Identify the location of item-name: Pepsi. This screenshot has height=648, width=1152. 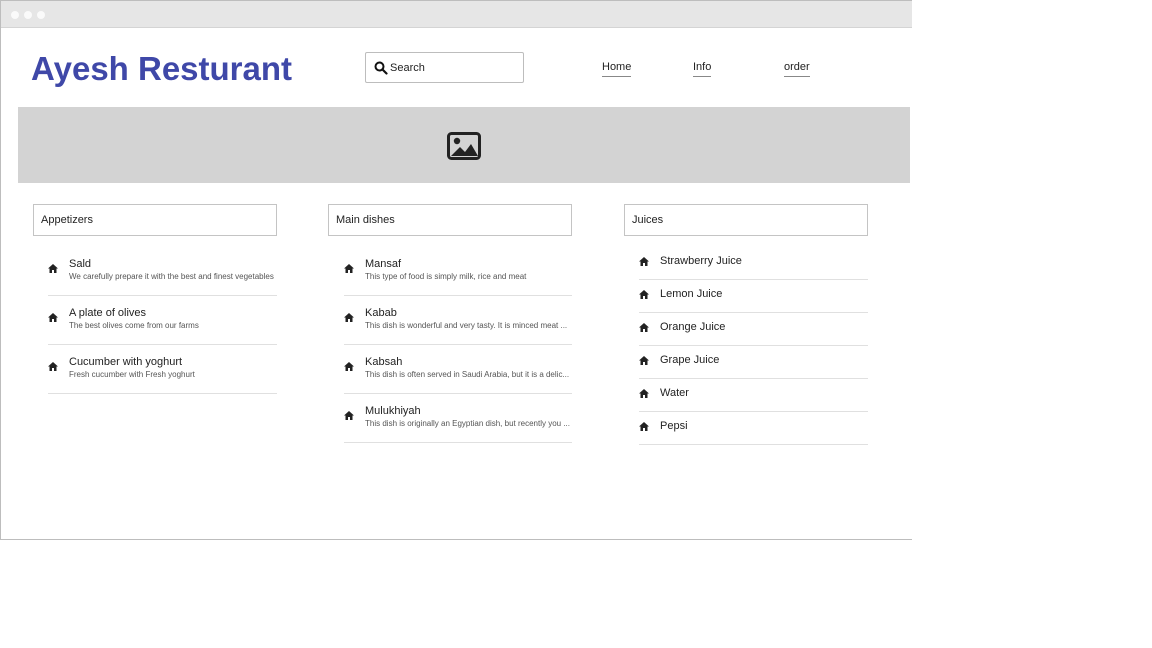
(674, 426).